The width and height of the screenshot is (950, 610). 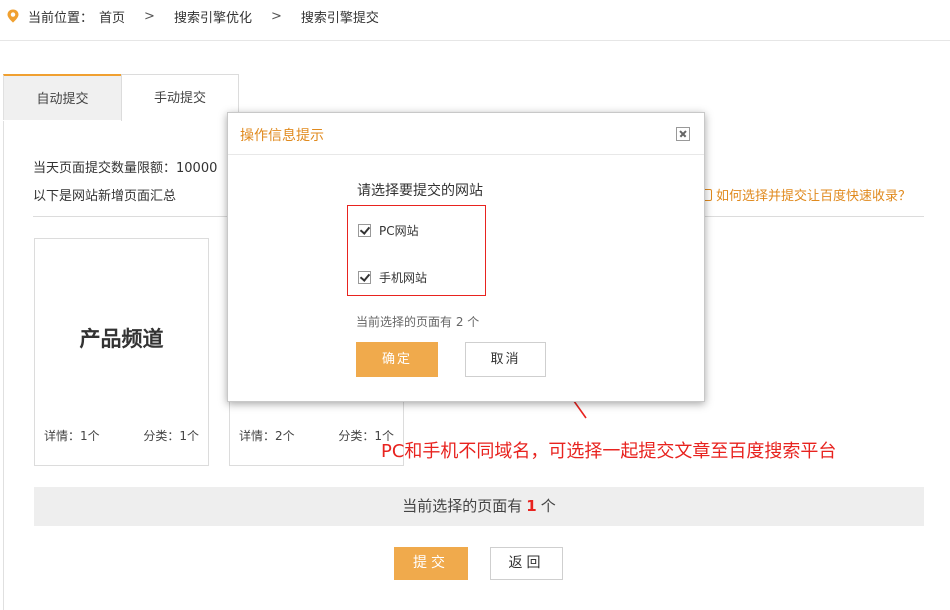 What do you see at coordinates (125, 168) in the screenshot?
I see `daily-limit-text: 当天页面提交数量限额：10000` at bounding box center [125, 168].